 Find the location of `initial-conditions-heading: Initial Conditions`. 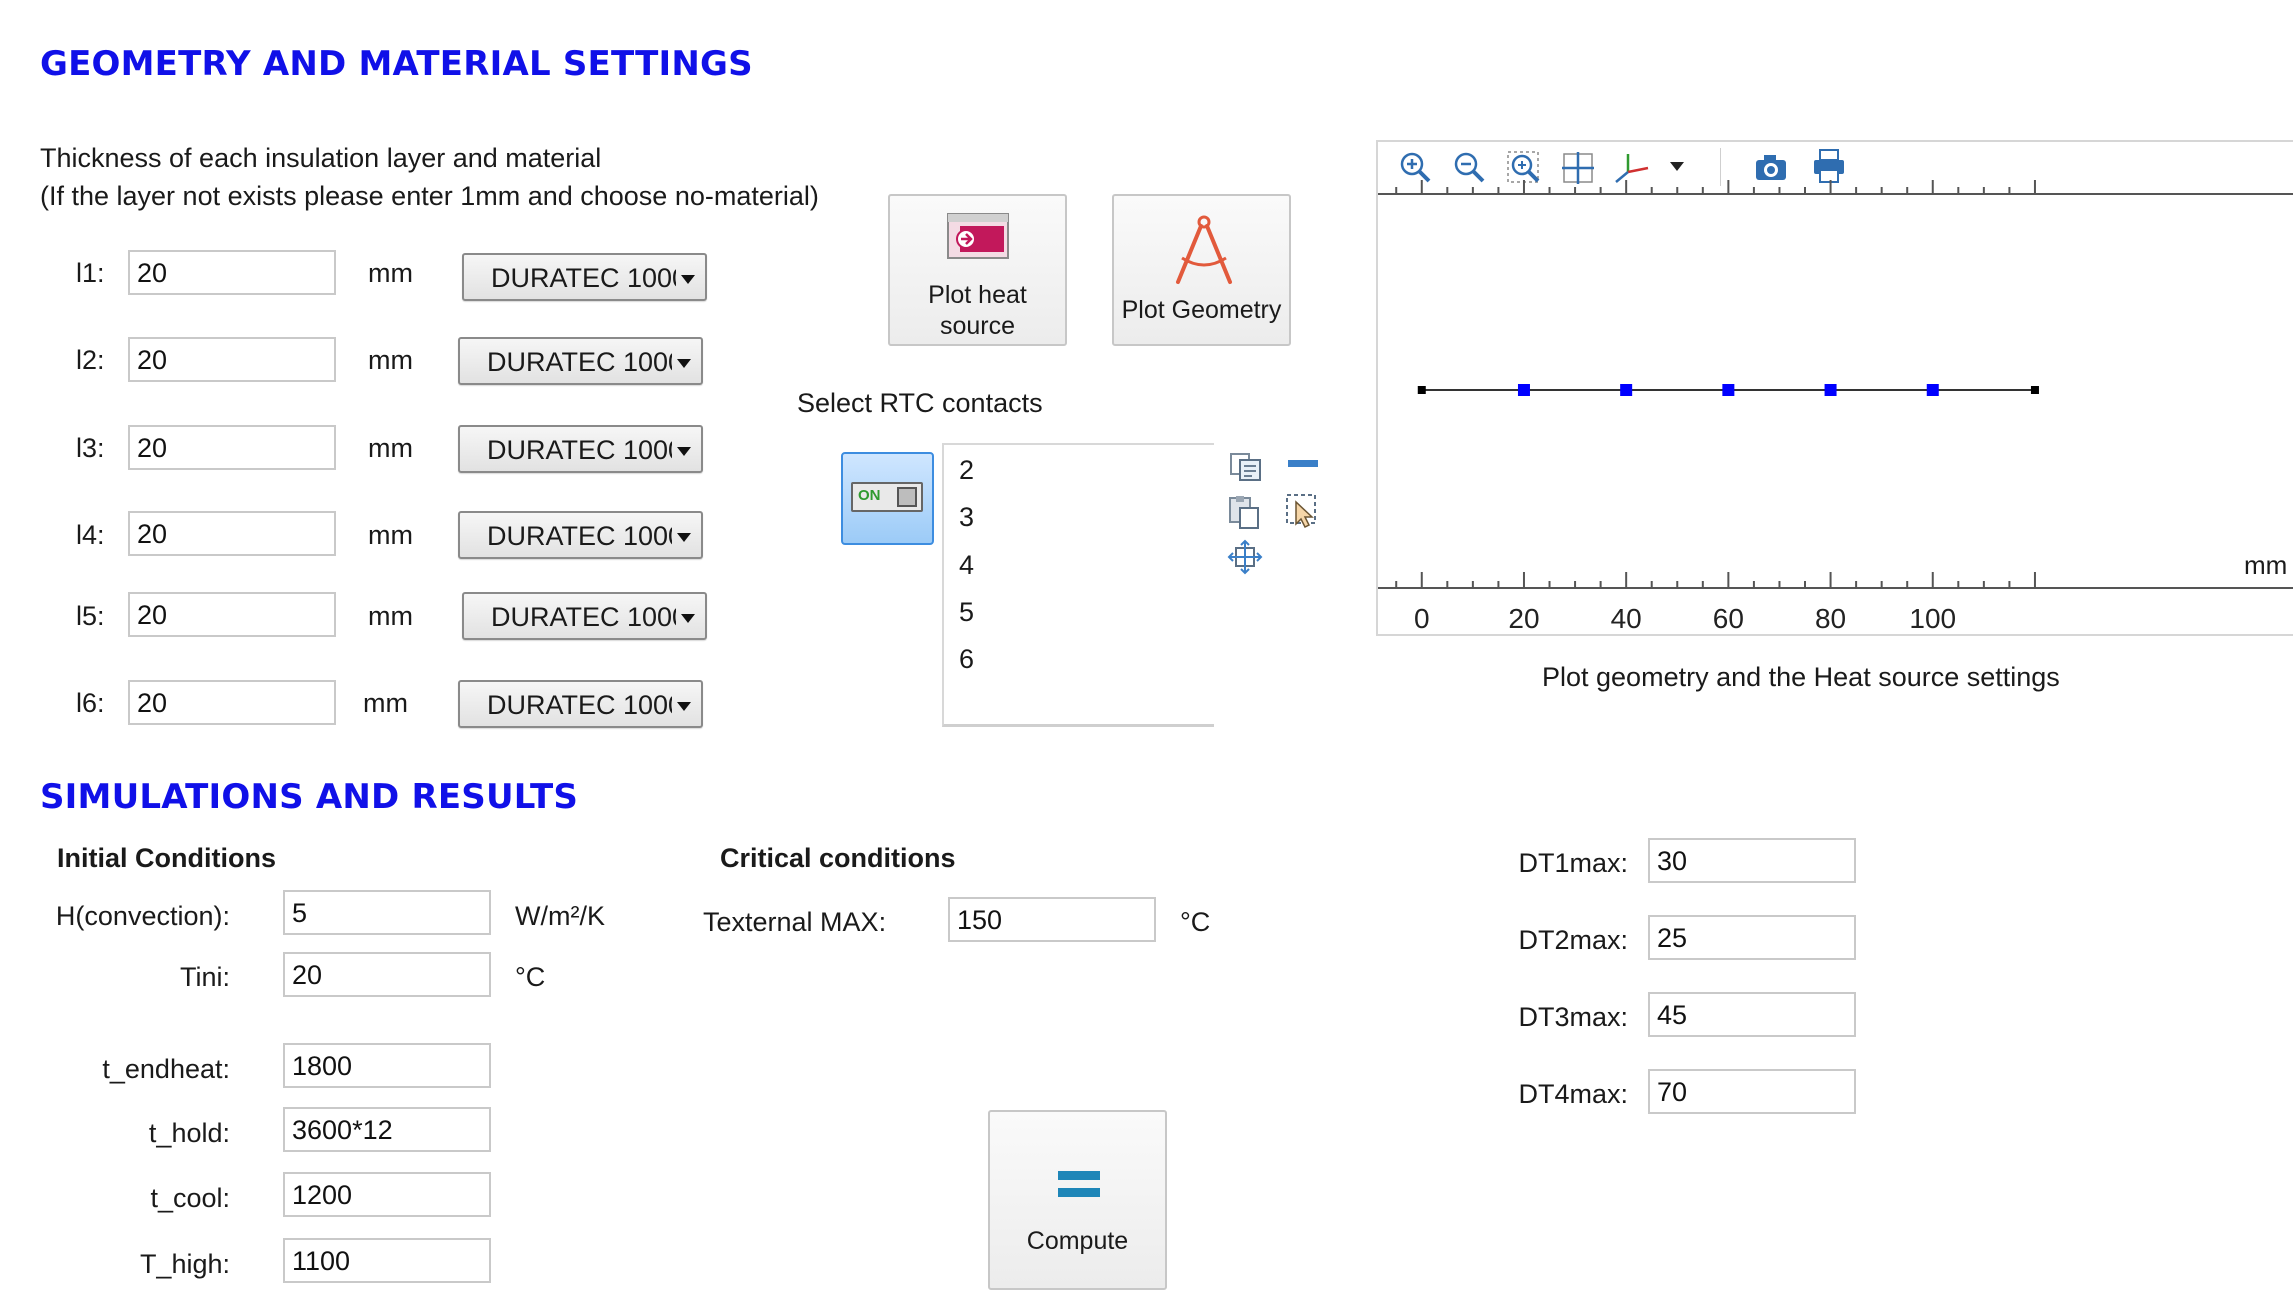

initial-conditions-heading: Initial Conditions is located at coordinates (166, 858).